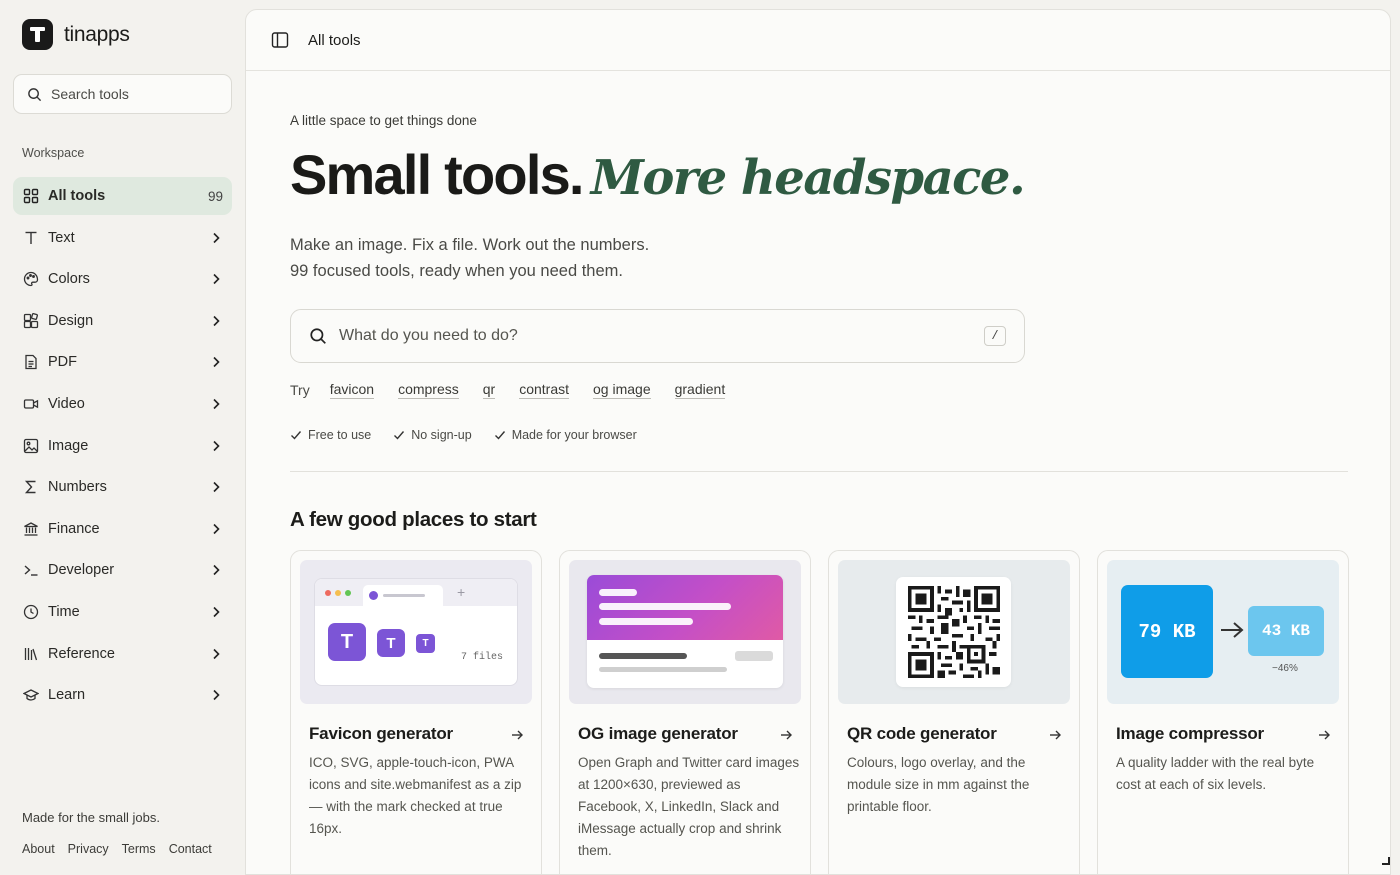 This screenshot has height=875, width=1400. What do you see at coordinates (428, 390) in the screenshot?
I see `suggestion-chip-compress: compress` at bounding box center [428, 390].